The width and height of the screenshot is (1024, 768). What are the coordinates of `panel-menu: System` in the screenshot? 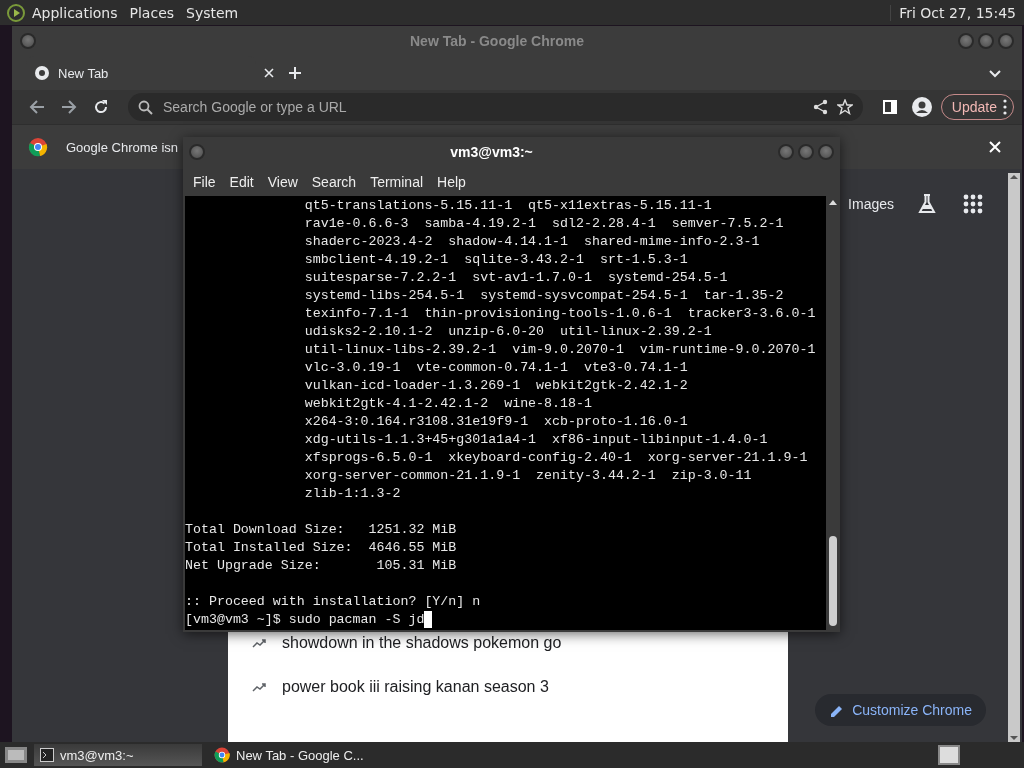 It's located at (212, 12).